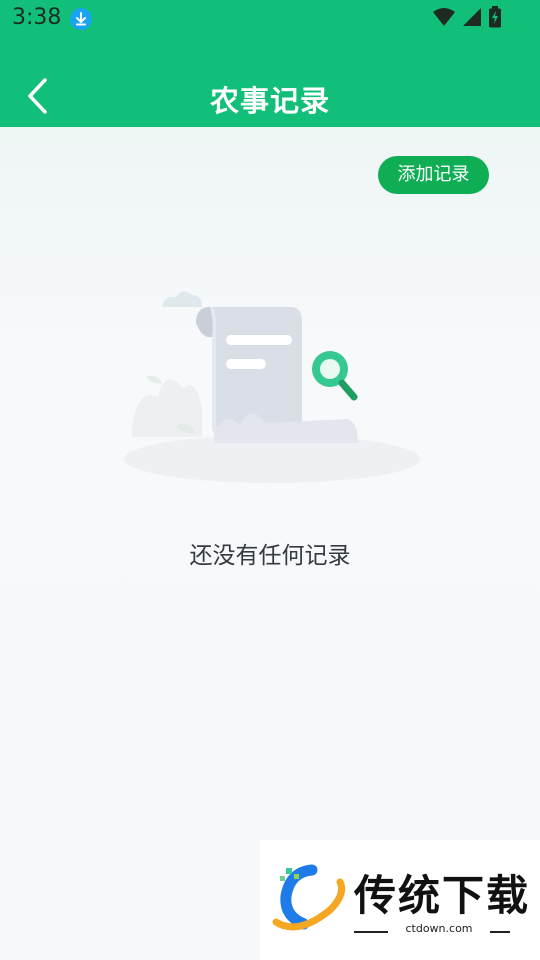  I want to click on battery-charging-icon, so click(495, 19).